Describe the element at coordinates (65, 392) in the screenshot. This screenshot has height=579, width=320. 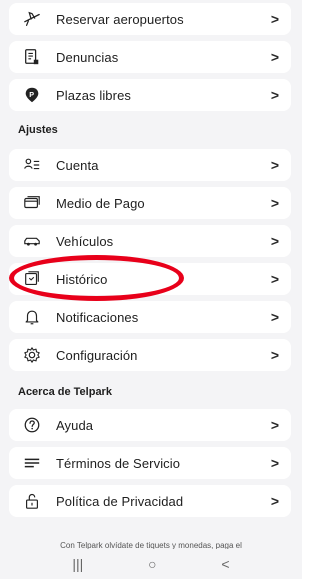
I see `section-title-acerca-de-telpark: Acerca de Telpark` at that location.